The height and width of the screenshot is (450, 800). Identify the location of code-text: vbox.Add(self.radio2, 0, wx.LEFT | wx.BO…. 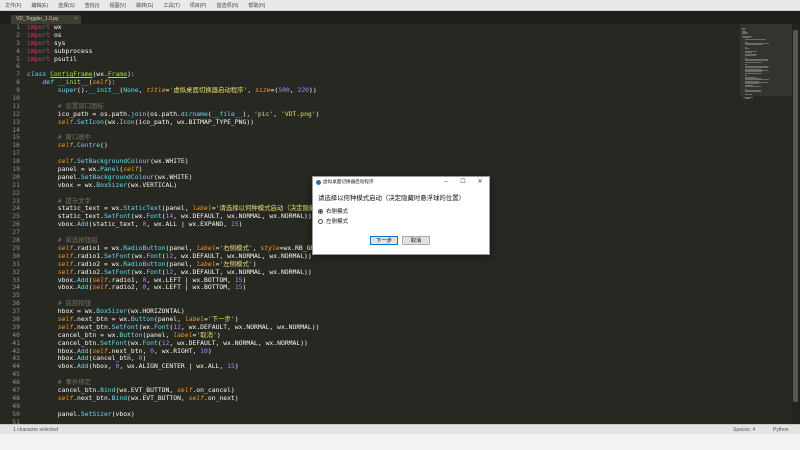
(137, 287).